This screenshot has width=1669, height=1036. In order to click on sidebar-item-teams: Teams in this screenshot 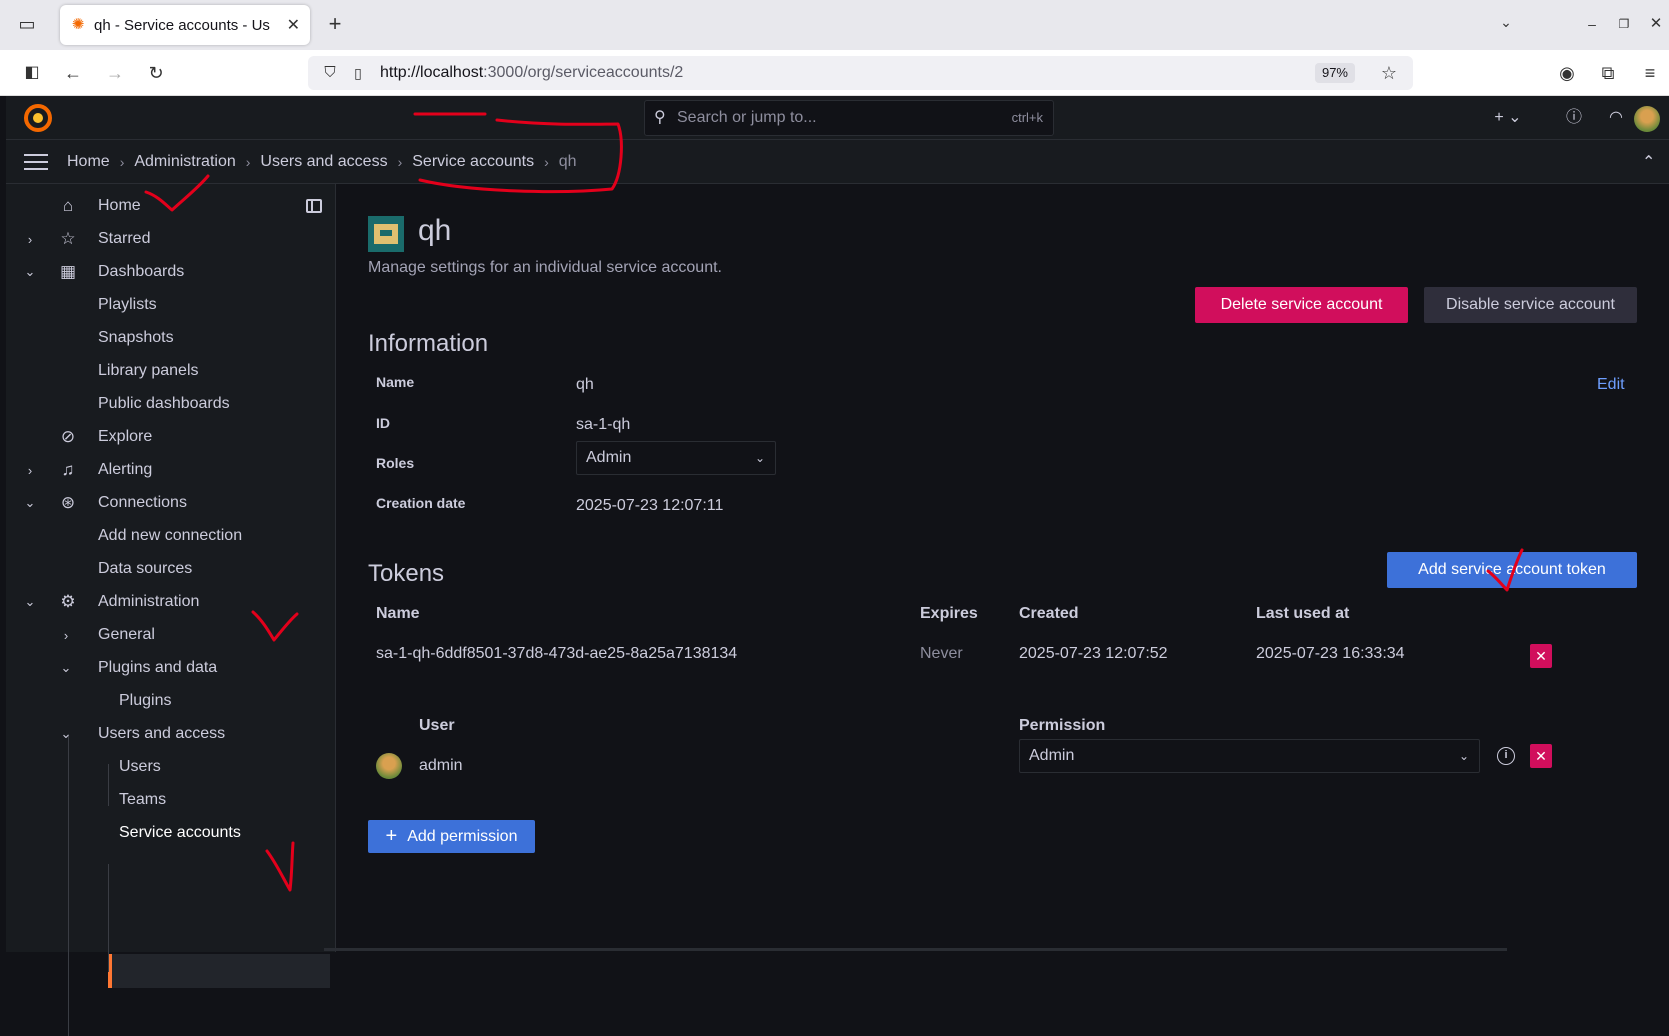, I will do `click(142, 800)`.